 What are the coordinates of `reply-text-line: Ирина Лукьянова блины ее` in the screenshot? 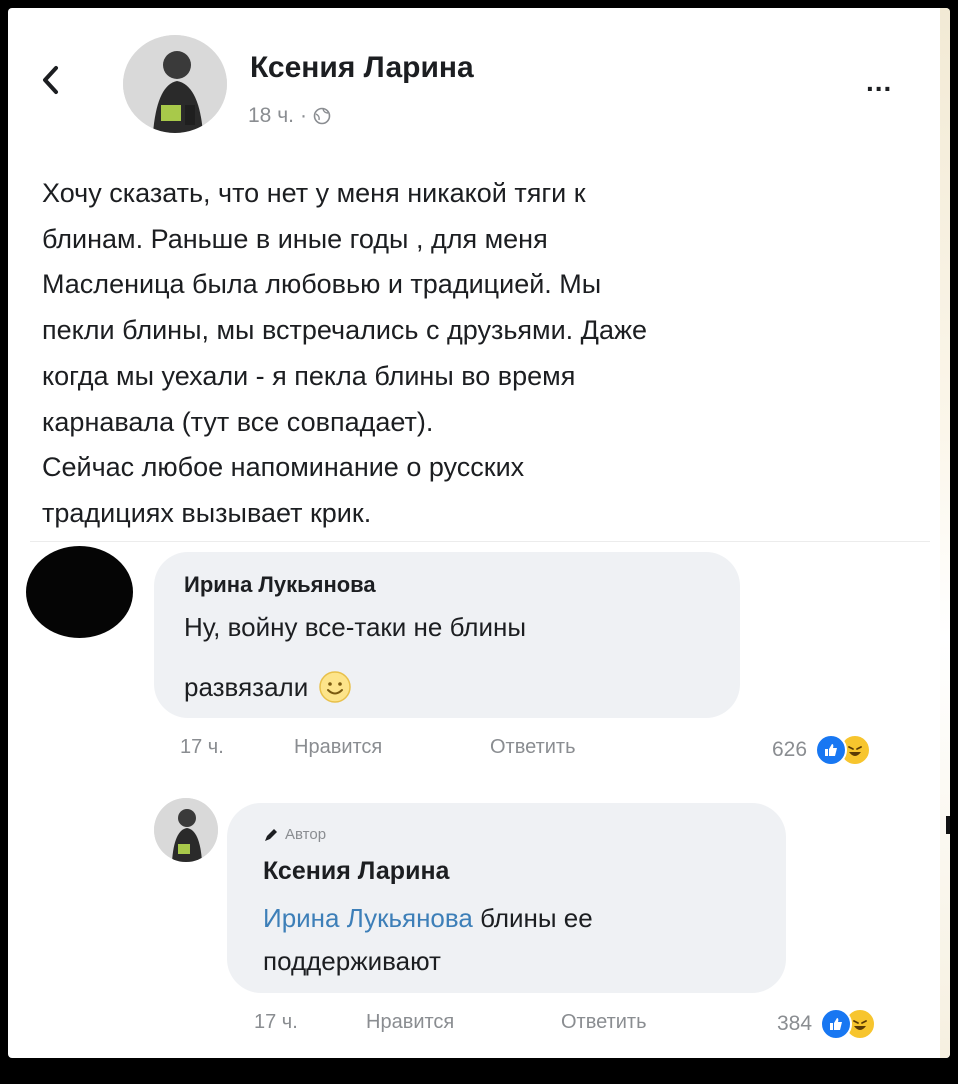 It's located at (428, 918).